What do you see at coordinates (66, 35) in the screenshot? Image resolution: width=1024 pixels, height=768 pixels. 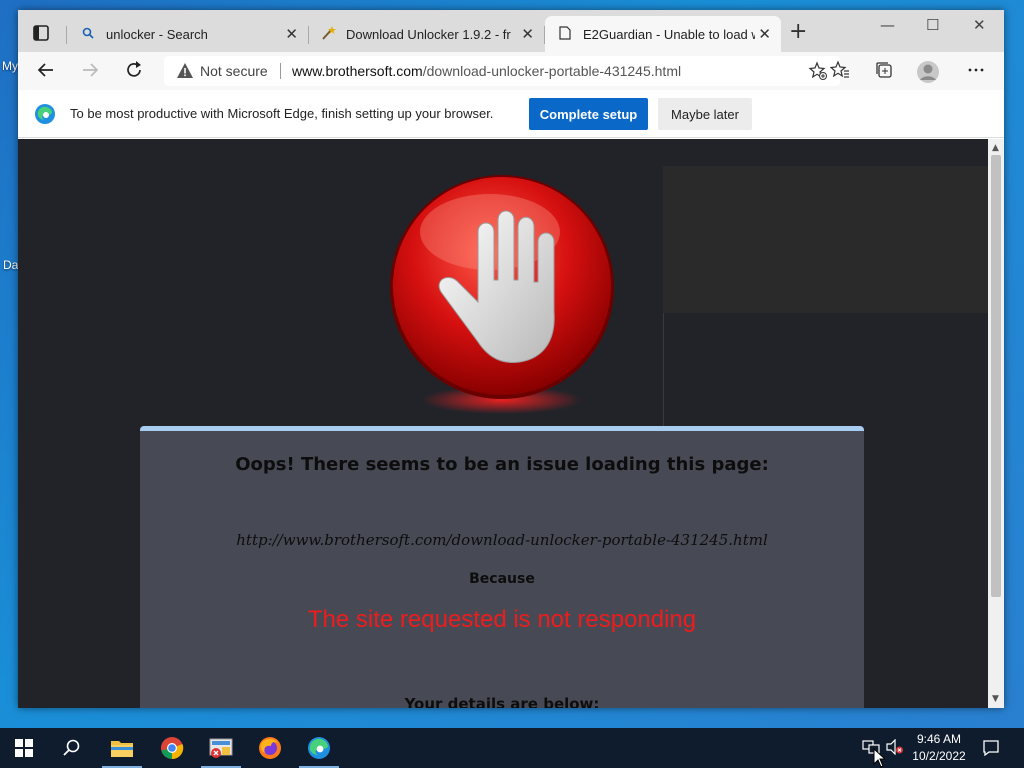 I see `tab-divider` at bounding box center [66, 35].